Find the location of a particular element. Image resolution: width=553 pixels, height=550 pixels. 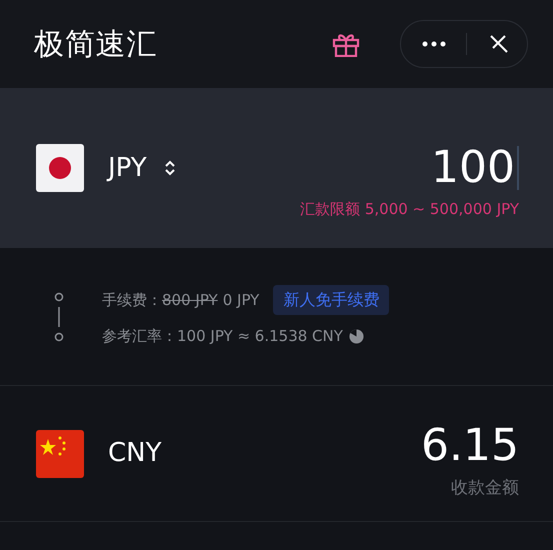

japan-flag-icon is located at coordinates (60, 168).